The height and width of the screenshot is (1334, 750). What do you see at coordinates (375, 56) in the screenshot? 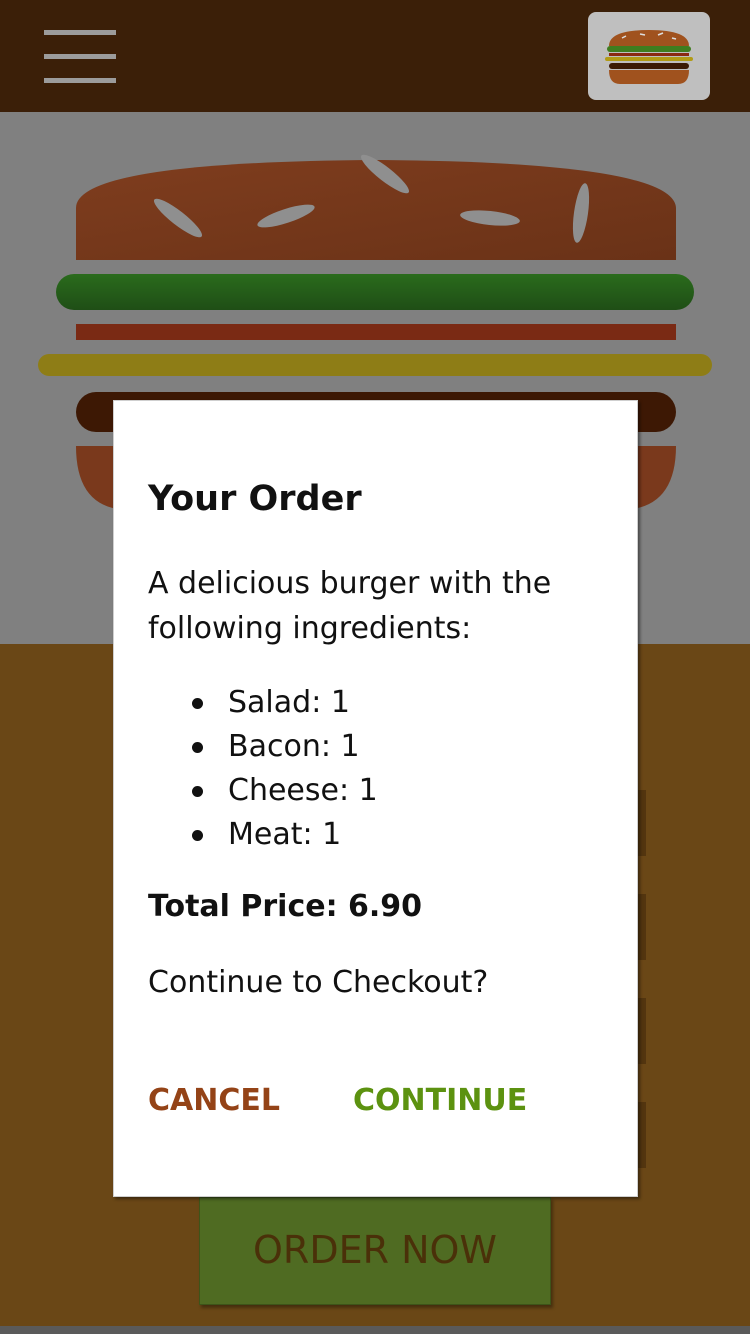
I see `toolbar` at bounding box center [375, 56].